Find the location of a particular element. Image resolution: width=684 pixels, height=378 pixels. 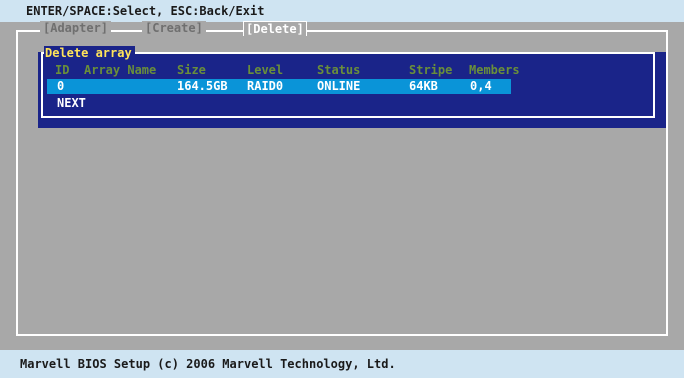

column-header-array-name: Array Name is located at coordinates (120, 70).